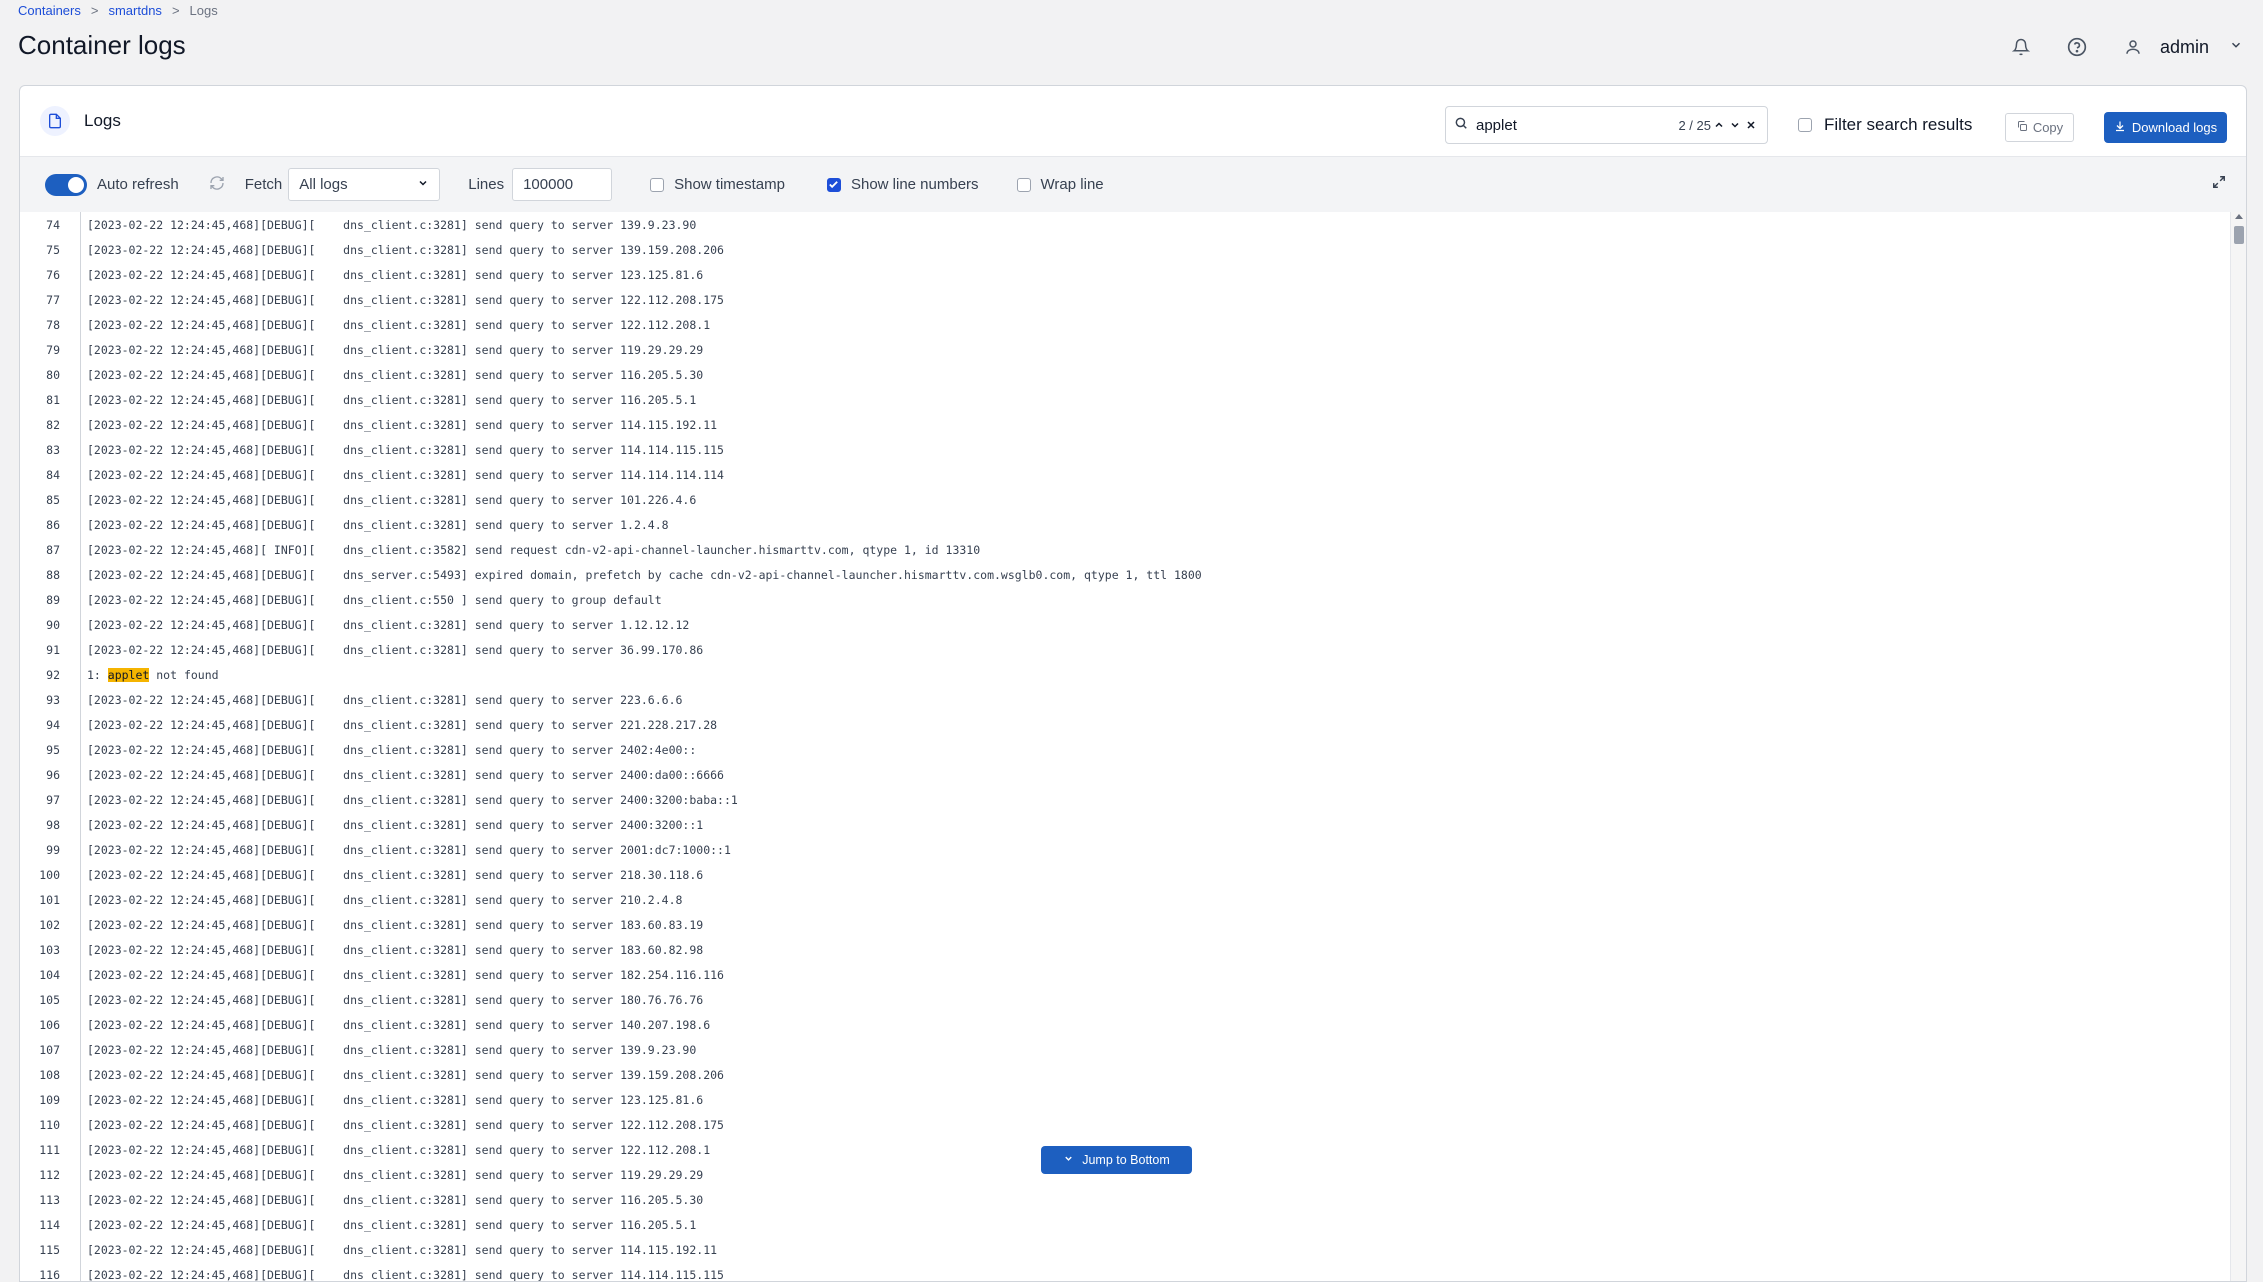 This screenshot has height=1282, width=2263. Describe the element at coordinates (53, 749) in the screenshot. I see `line-number: 95` at that location.